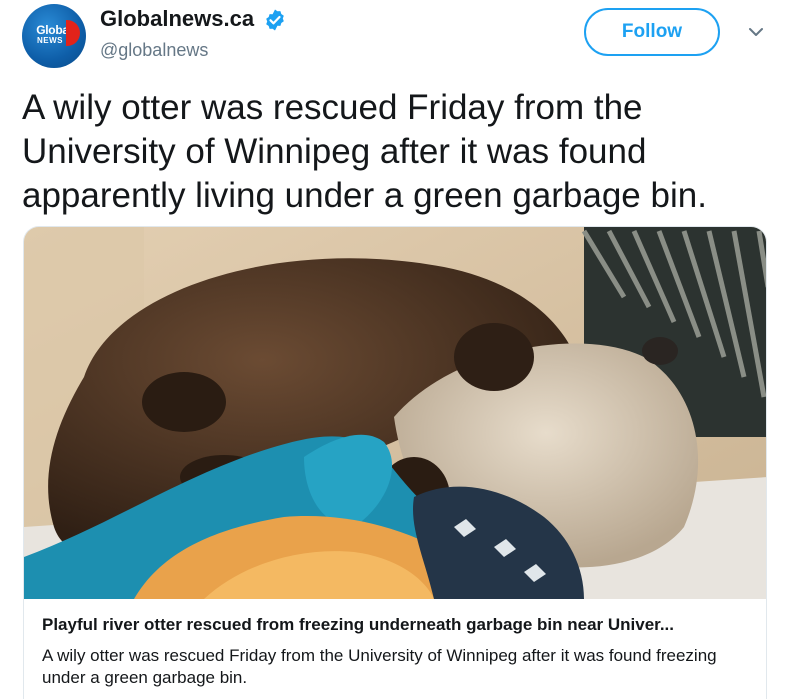  I want to click on handle: @globalnews, so click(154, 50).